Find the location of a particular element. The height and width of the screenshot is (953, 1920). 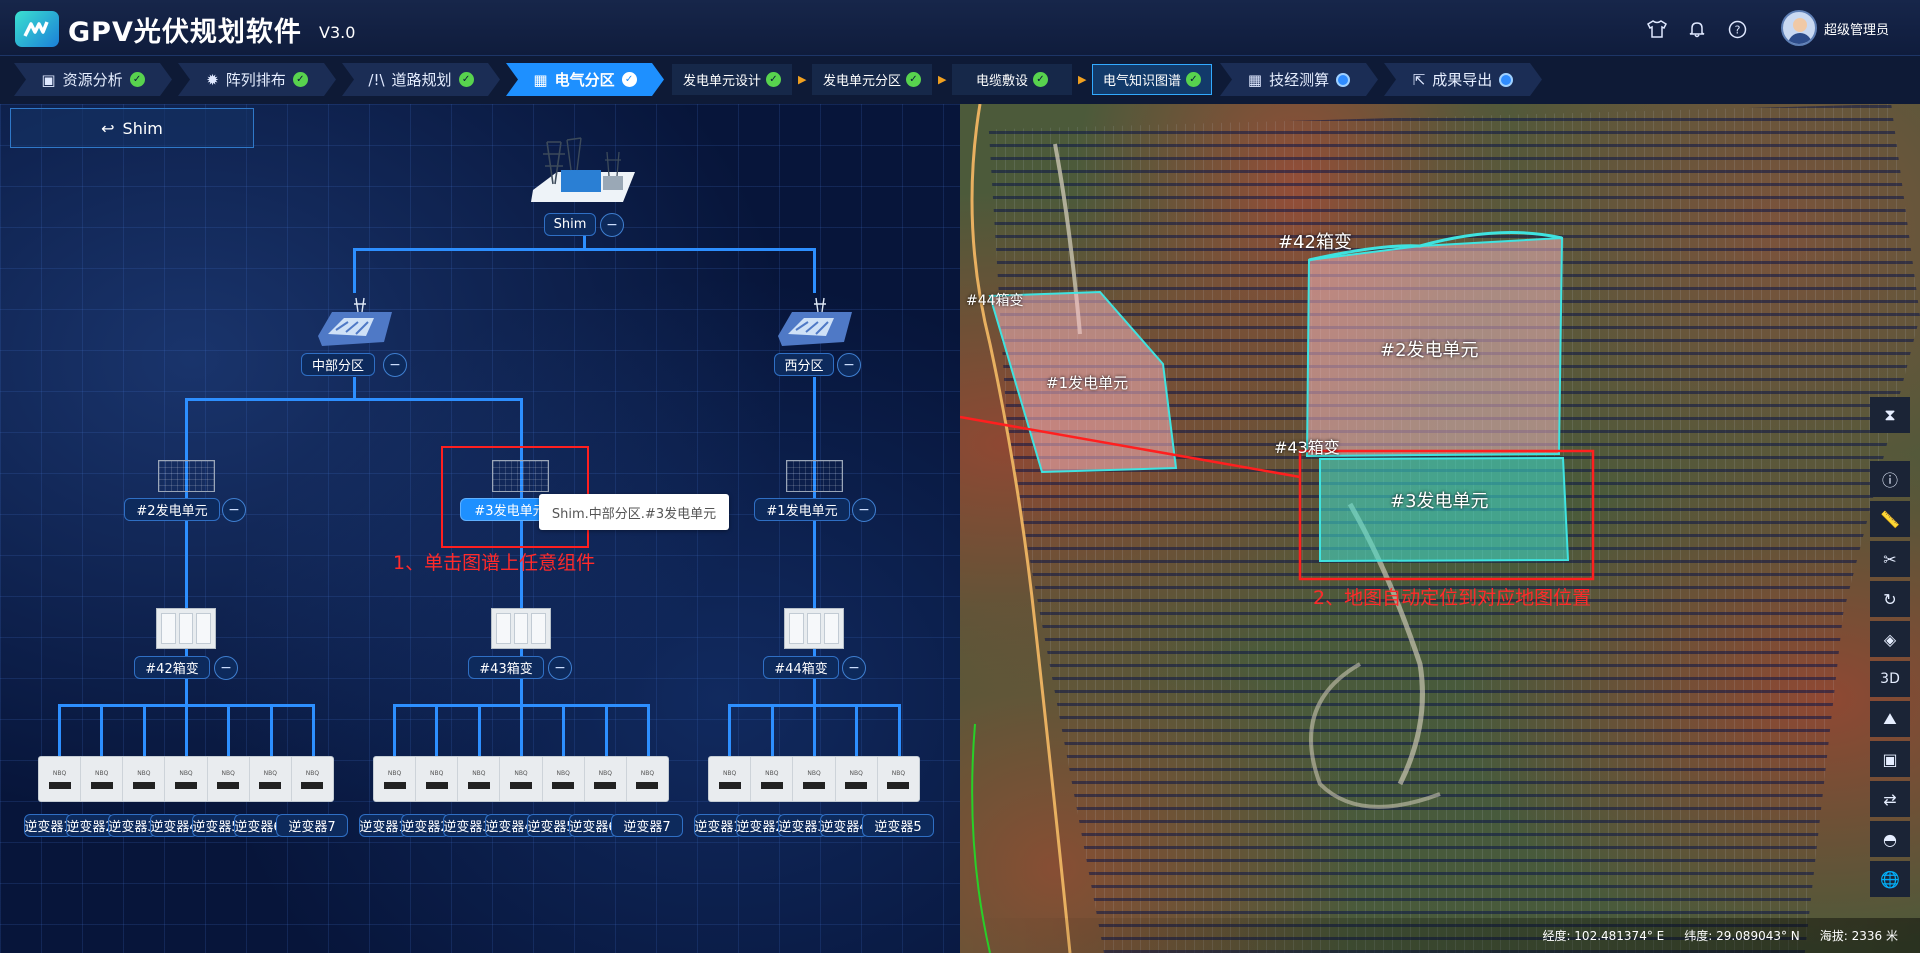

map-label-box44: #44箱变 is located at coordinates (995, 301).